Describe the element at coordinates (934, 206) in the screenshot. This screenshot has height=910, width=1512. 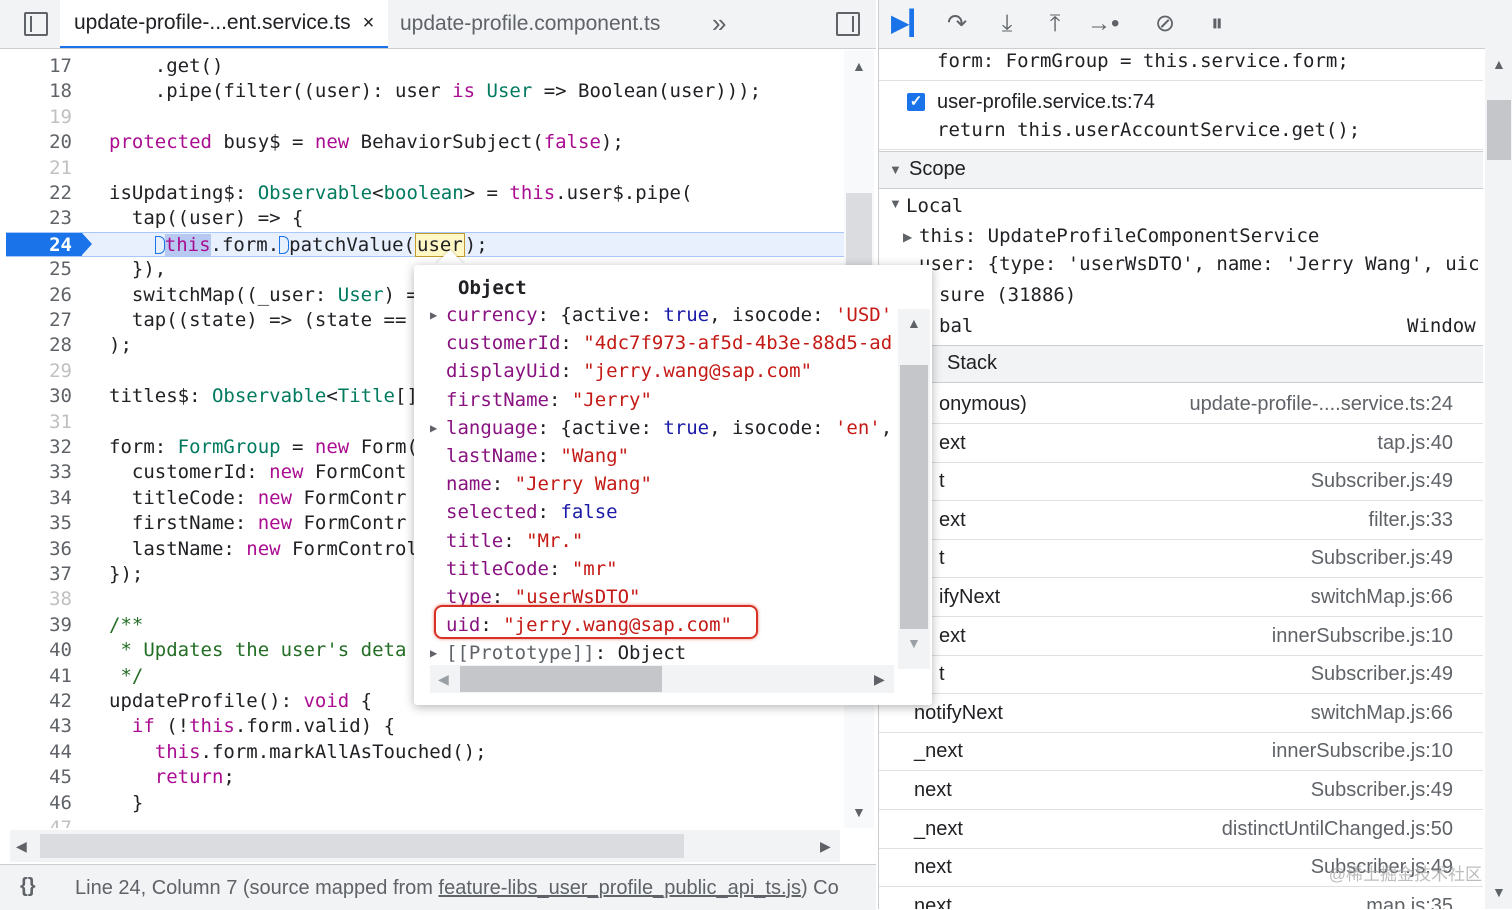
I see `local-scope-title: Local` at that location.